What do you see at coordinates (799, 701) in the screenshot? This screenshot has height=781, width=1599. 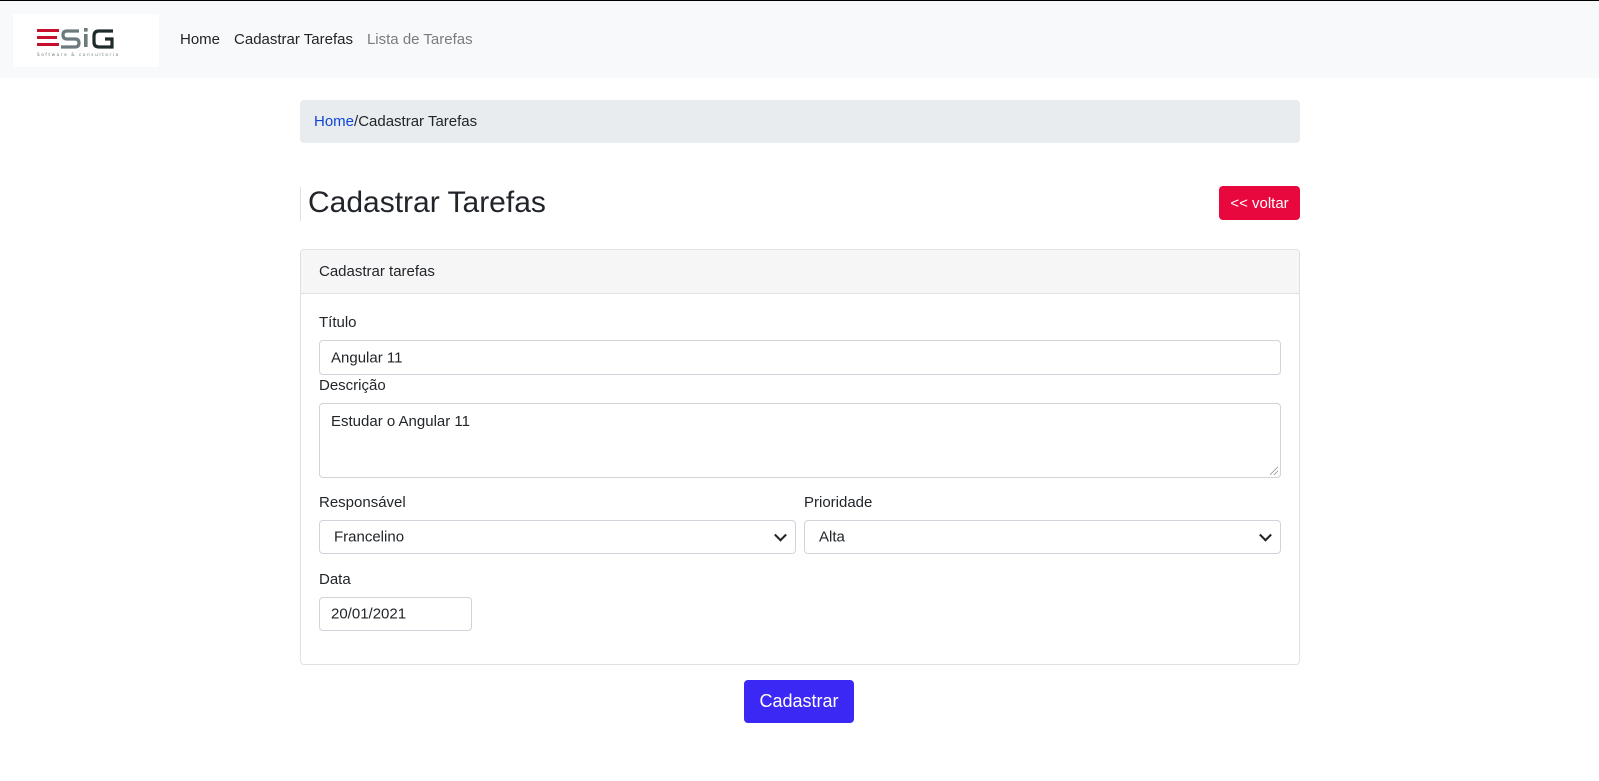 I see `submit-button: Cadastrar` at bounding box center [799, 701].